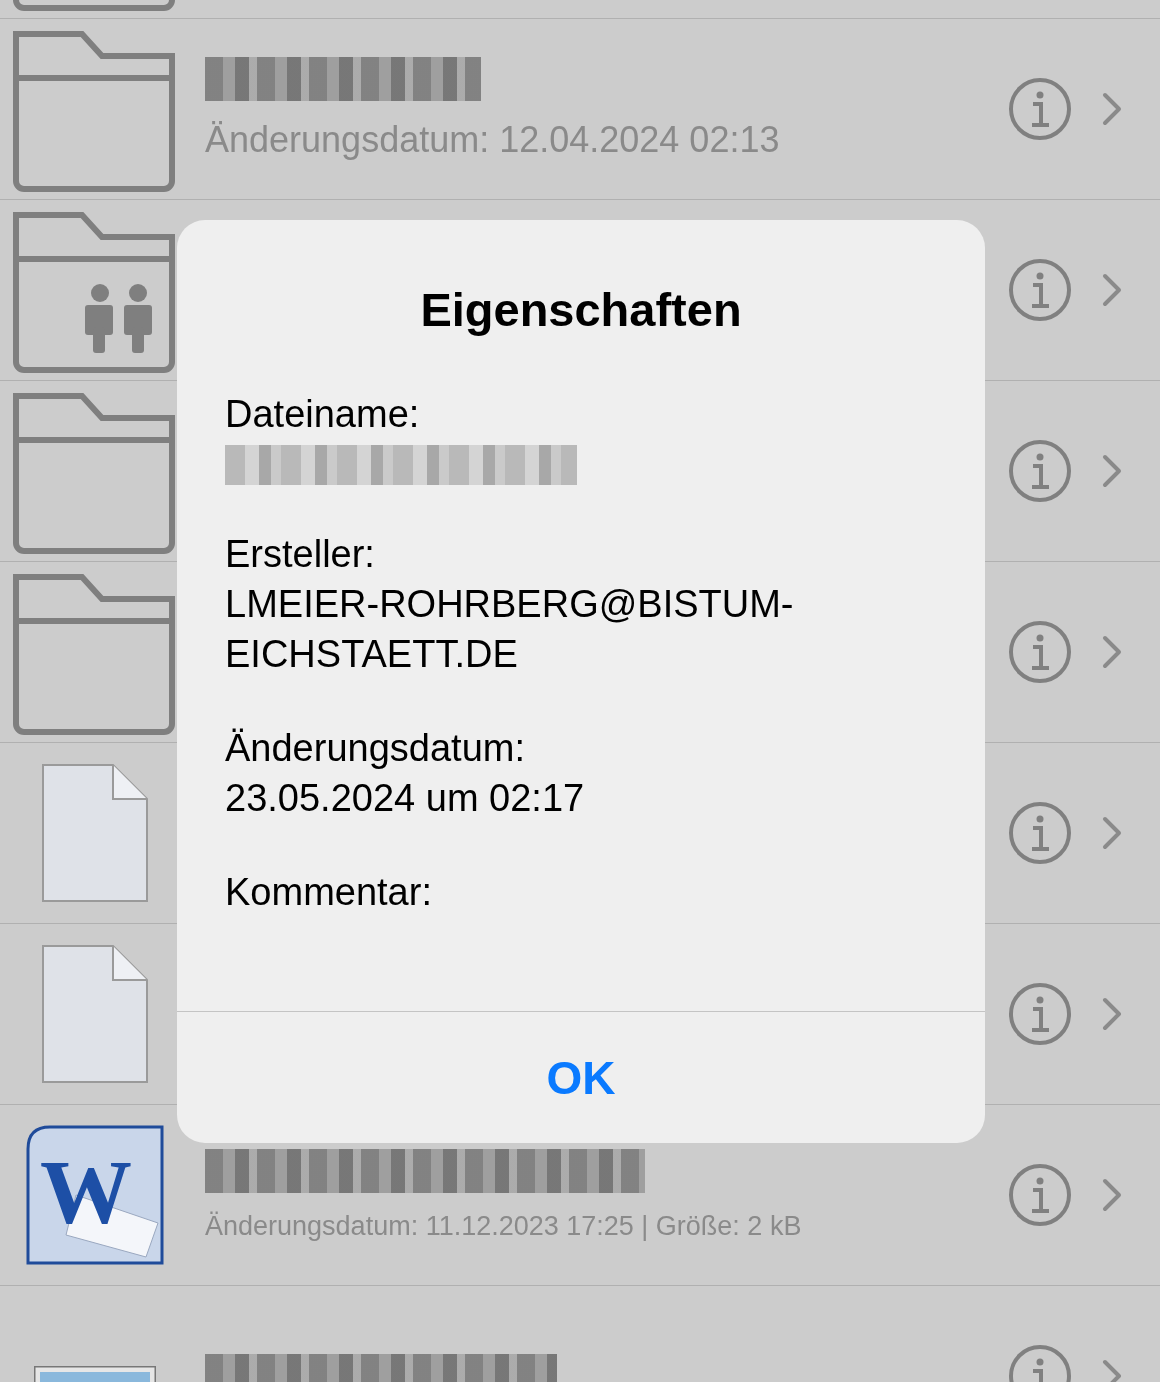 This screenshot has width=1160, height=1382. Describe the element at coordinates (95, 1195) in the screenshot. I see `word-document-icon: W` at that location.